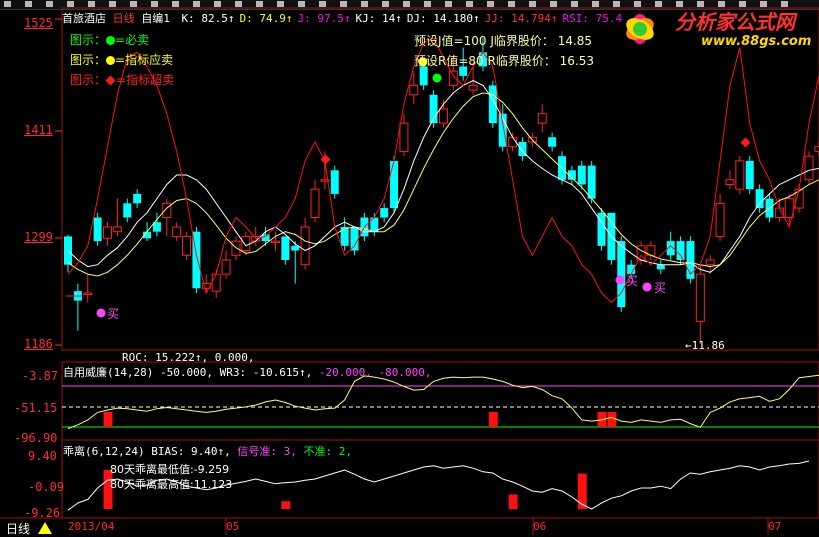 This screenshot has width=819, height=537. What do you see at coordinates (522, 41) in the screenshot?
I see `preset-j-price-label: J临界股价：` at bounding box center [522, 41].